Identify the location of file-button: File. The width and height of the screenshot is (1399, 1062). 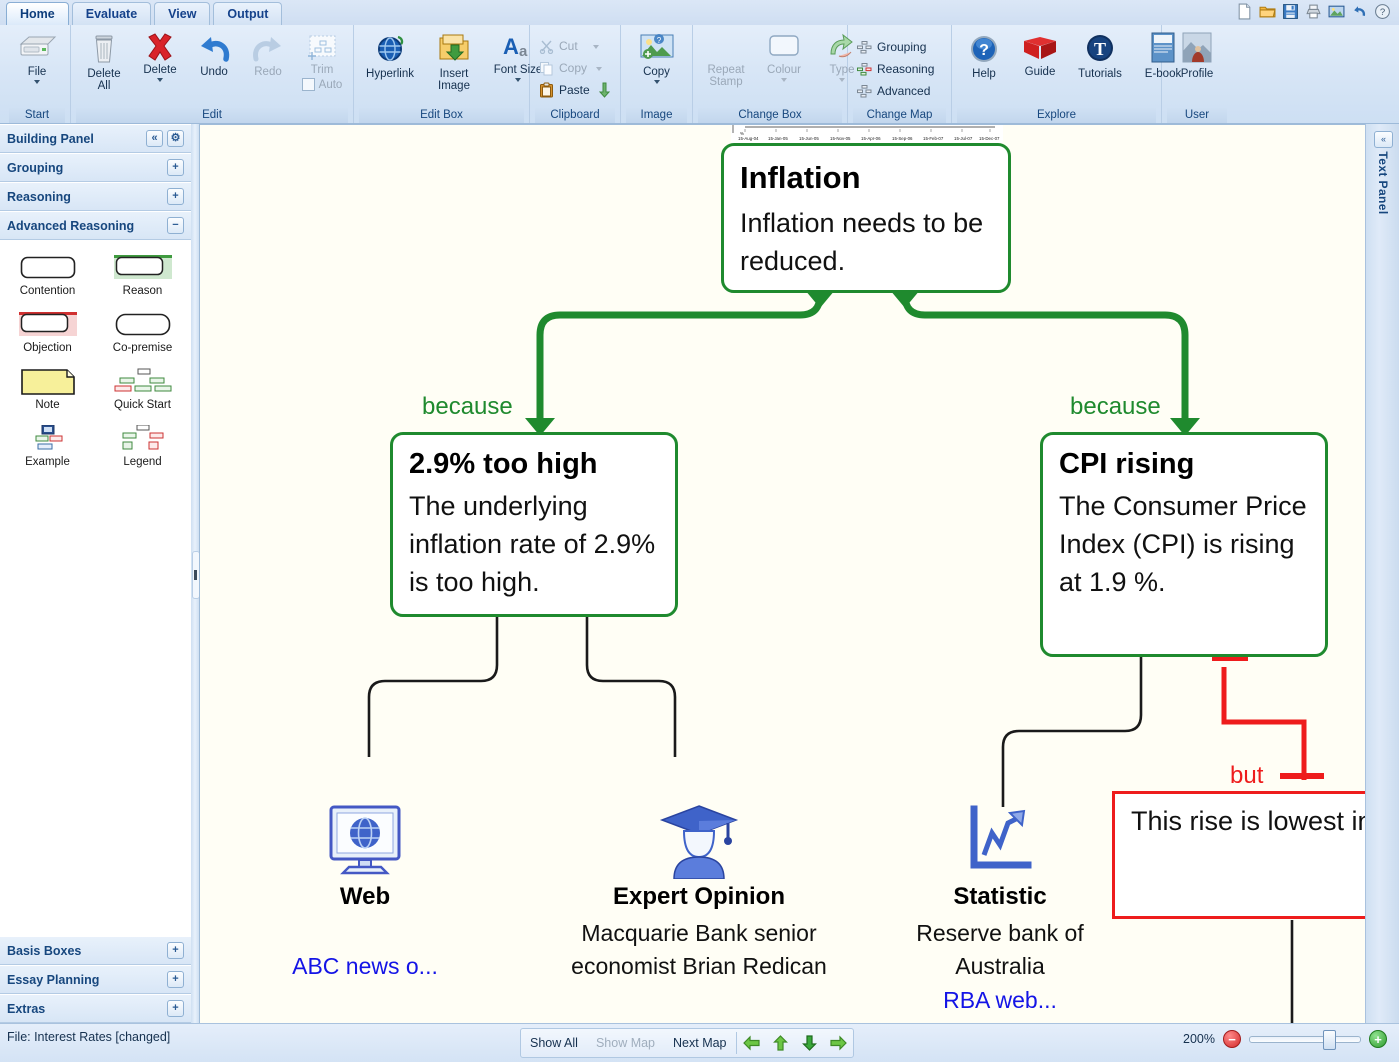
(37, 57).